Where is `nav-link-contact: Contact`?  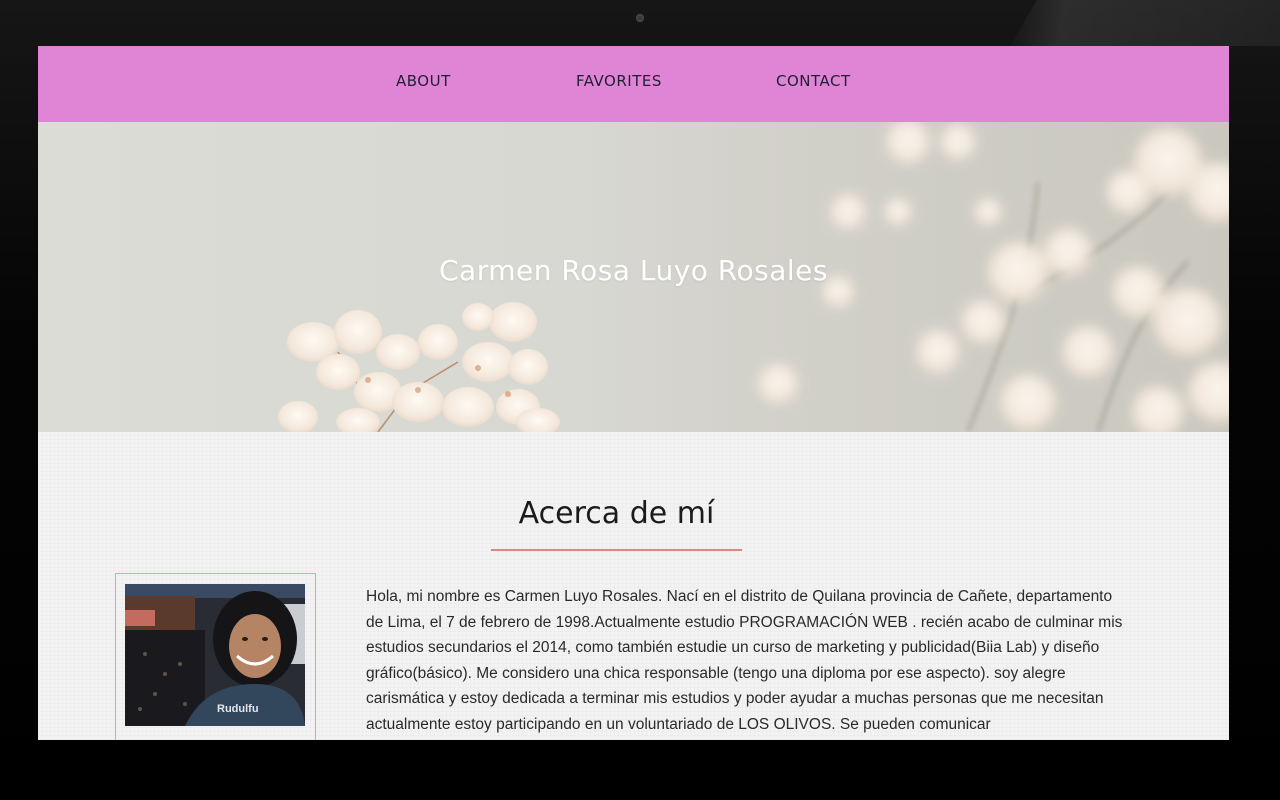
nav-link-contact: Contact is located at coordinates (813, 81).